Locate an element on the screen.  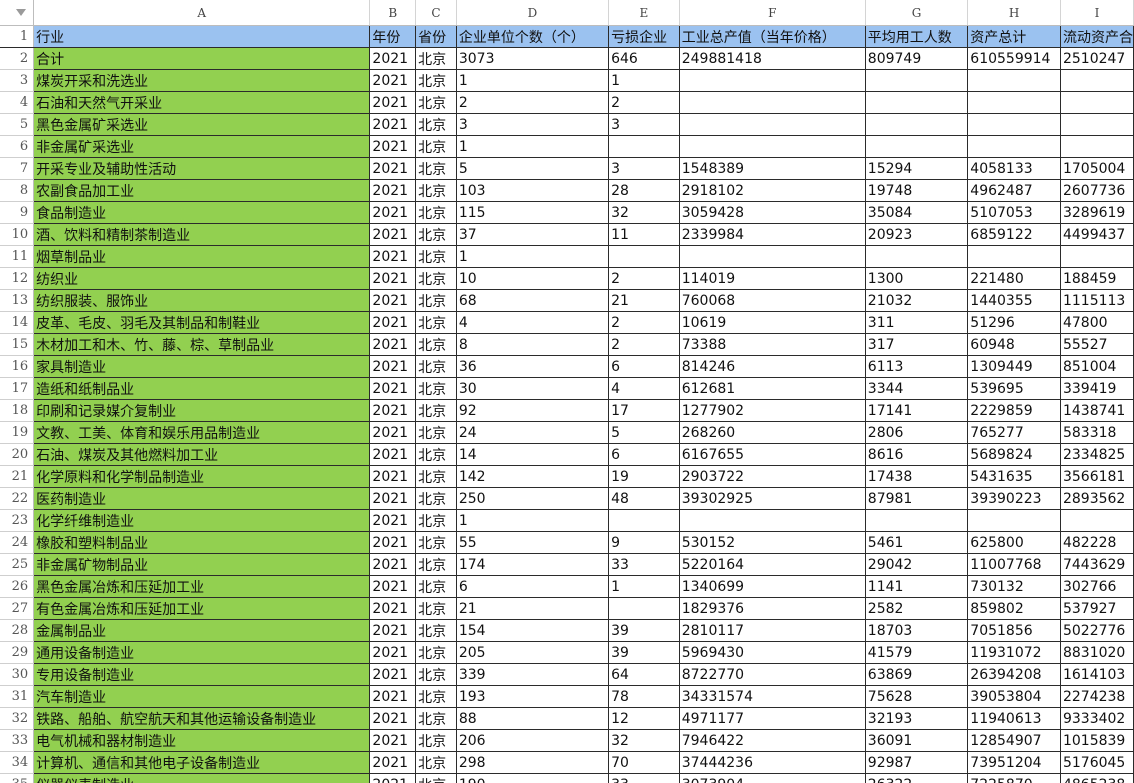
grid-cell: 302766 is located at coordinates (1097, 586).